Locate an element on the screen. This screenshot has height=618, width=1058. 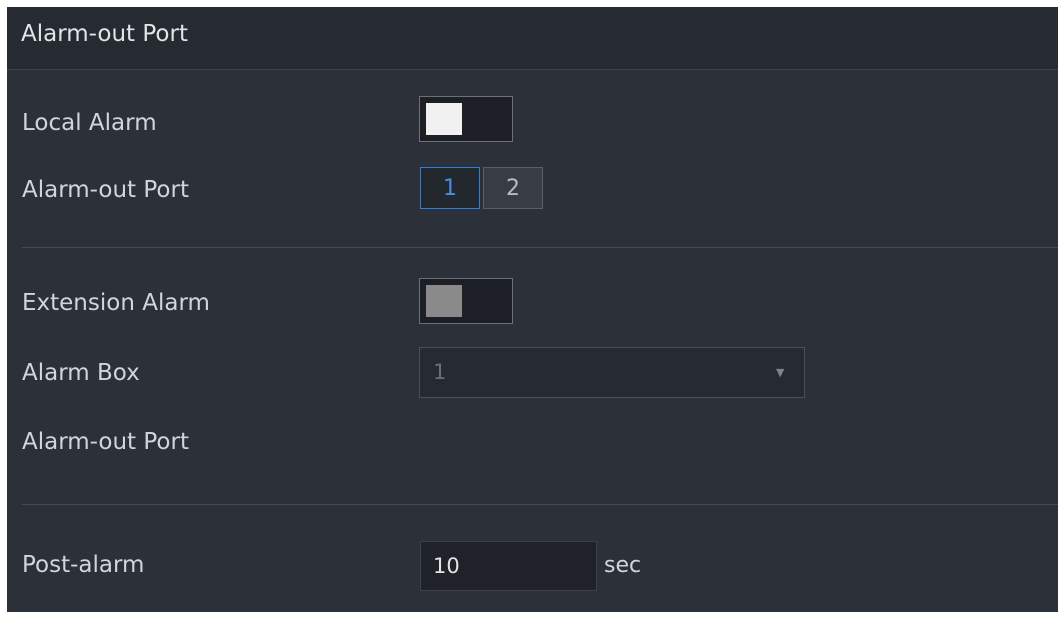
alarm-out-port-2-button: 2 is located at coordinates (513, 188).